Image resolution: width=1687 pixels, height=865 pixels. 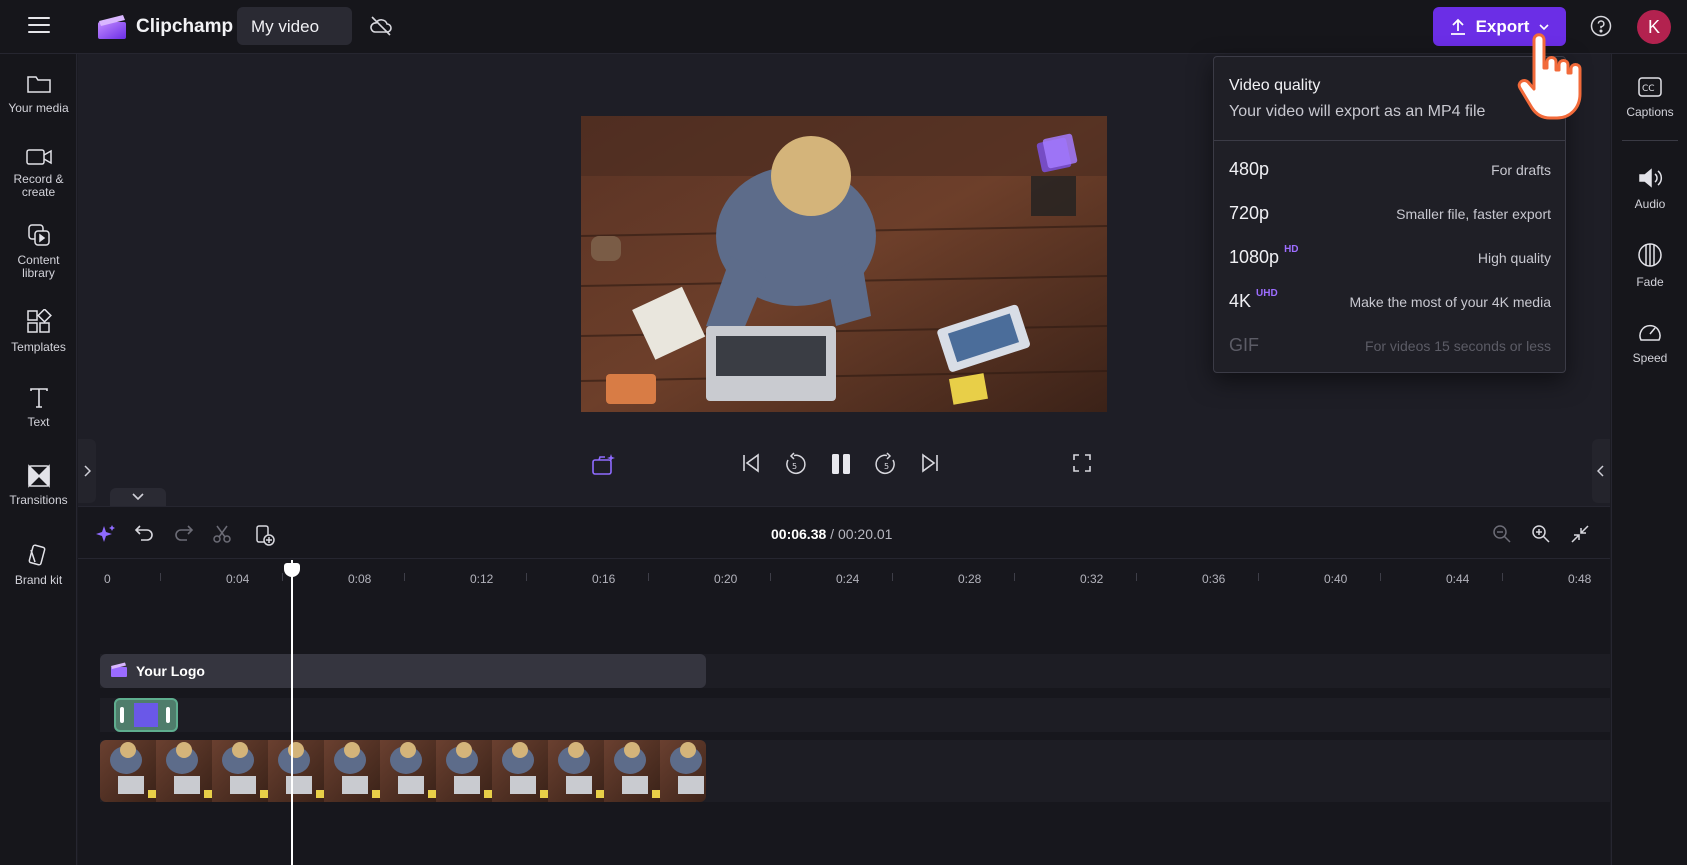 What do you see at coordinates (1601, 26) in the screenshot?
I see `help-icon` at bounding box center [1601, 26].